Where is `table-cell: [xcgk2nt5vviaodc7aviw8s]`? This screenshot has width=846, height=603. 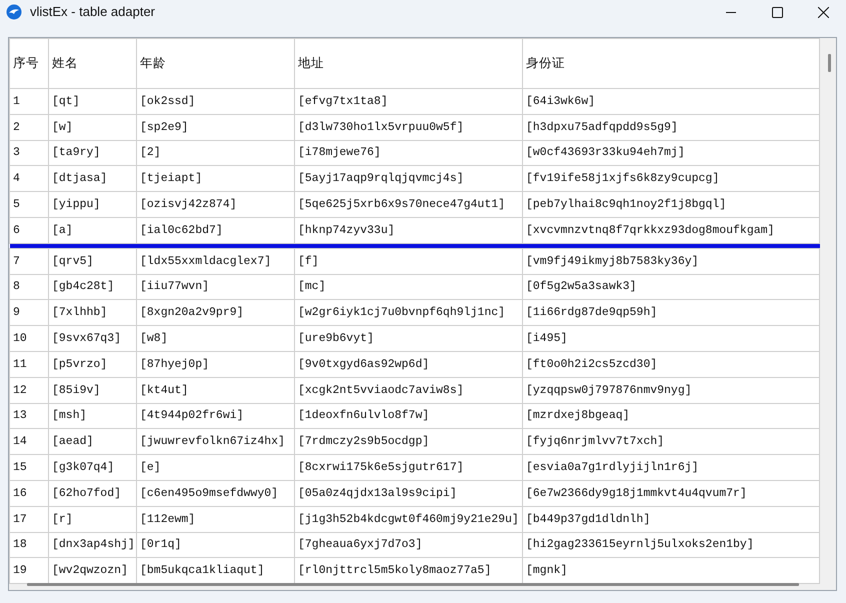
table-cell: [xcgk2nt5vviaodc7aviw8s] is located at coordinates (408, 390).